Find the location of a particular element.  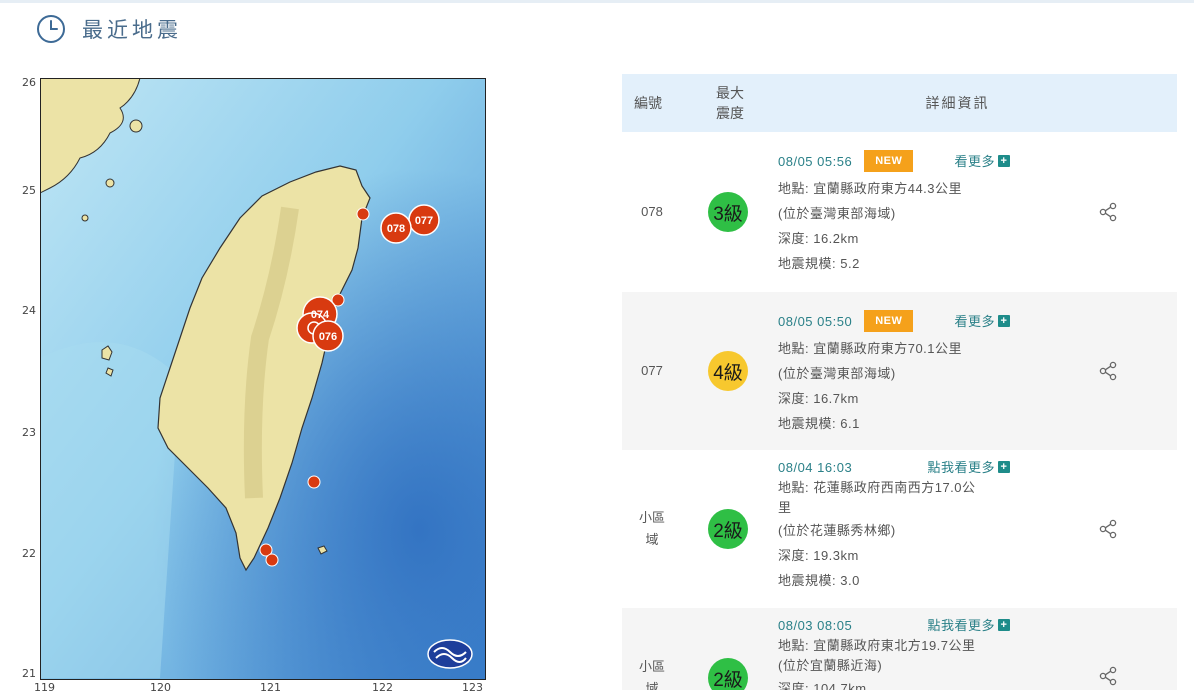

shallow-strait is located at coordinates (110, 510).